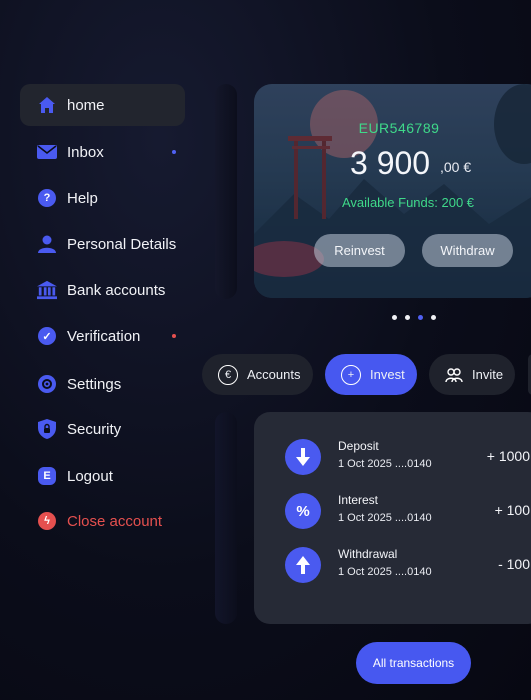 The image size is (531, 700). I want to click on invest-button: + Invest, so click(371, 374).